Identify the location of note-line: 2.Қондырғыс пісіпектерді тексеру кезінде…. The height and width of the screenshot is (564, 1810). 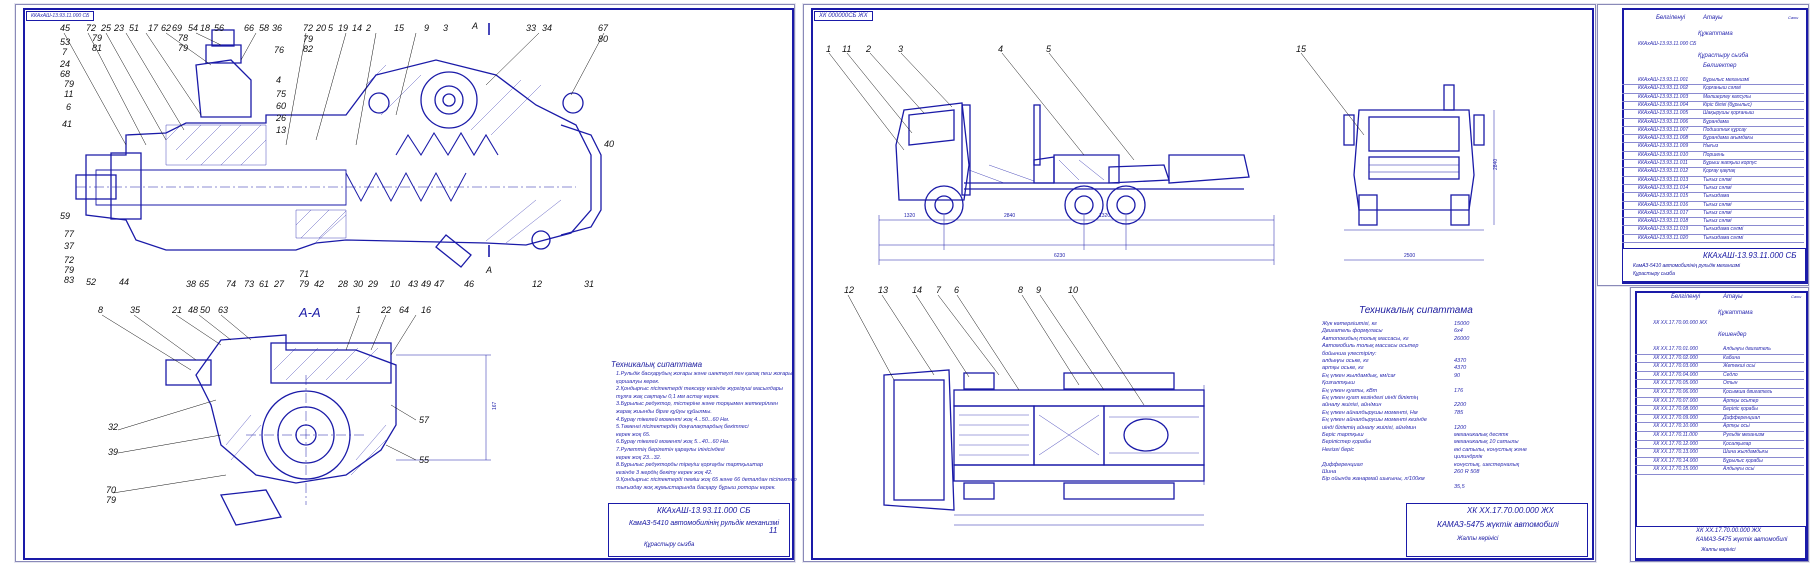
(699, 389).